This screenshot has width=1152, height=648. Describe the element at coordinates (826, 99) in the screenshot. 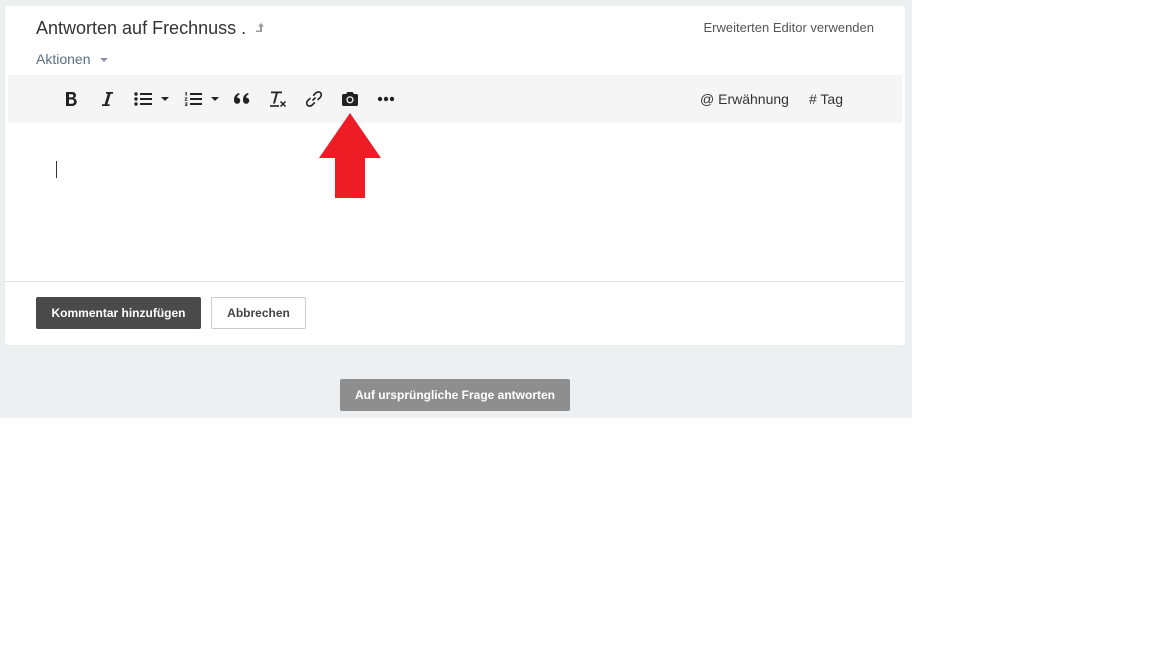

I see `tag-button: # Tag` at that location.